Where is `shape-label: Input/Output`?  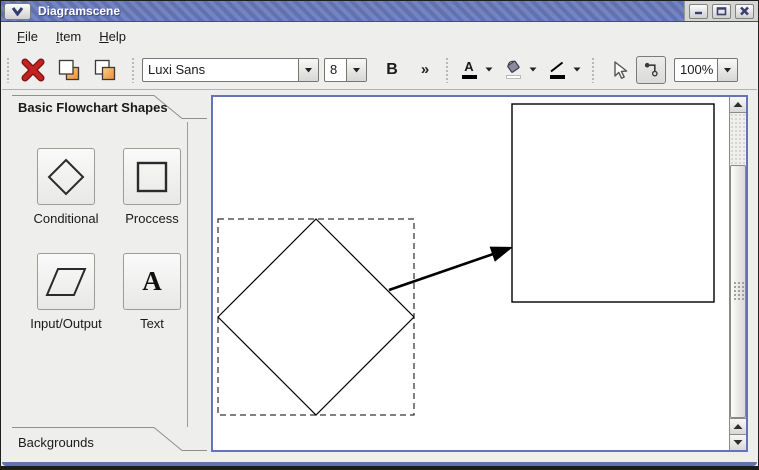 shape-label: Input/Output is located at coordinates (66, 323).